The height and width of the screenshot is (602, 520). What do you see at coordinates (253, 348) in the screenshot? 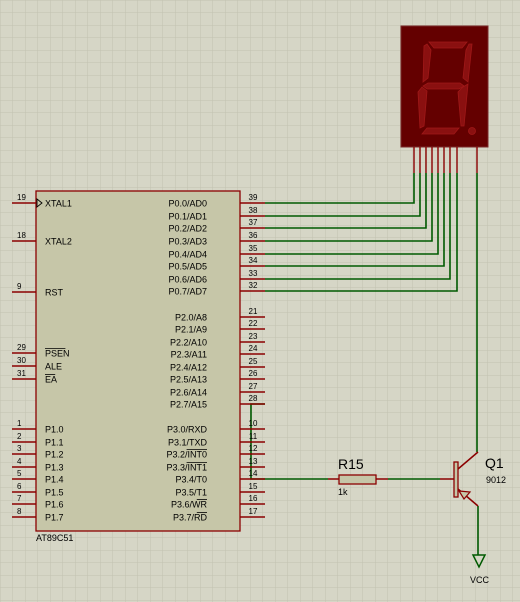
I see `pin-number: 24` at bounding box center [253, 348].